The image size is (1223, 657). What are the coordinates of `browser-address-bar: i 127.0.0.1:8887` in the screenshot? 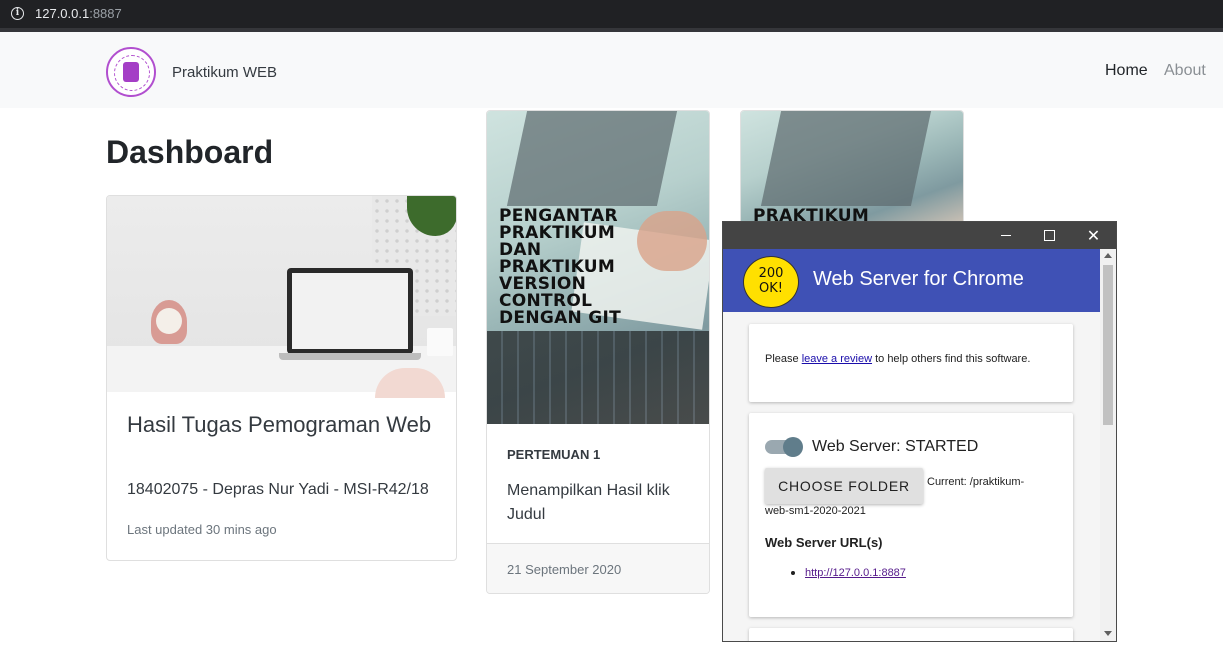 It's located at (611, 16).